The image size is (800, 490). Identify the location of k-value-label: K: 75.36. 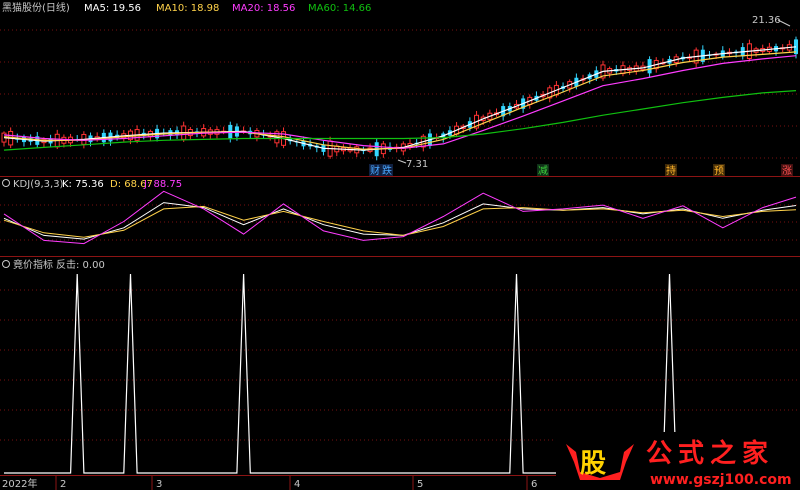
(83, 184).